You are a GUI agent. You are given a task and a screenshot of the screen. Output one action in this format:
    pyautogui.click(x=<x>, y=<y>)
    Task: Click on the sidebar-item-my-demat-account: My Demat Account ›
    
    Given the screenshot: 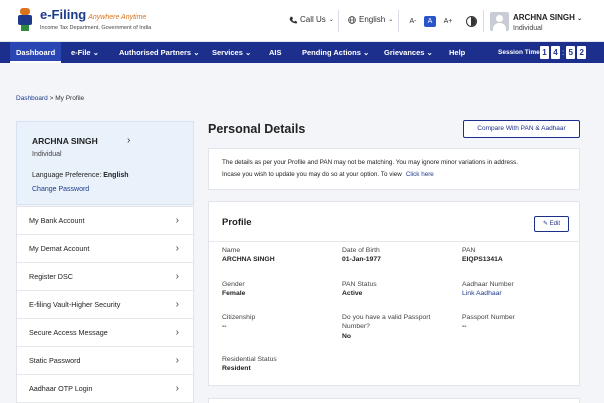 What is the action you would take?
    pyautogui.click(x=105, y=249)
    